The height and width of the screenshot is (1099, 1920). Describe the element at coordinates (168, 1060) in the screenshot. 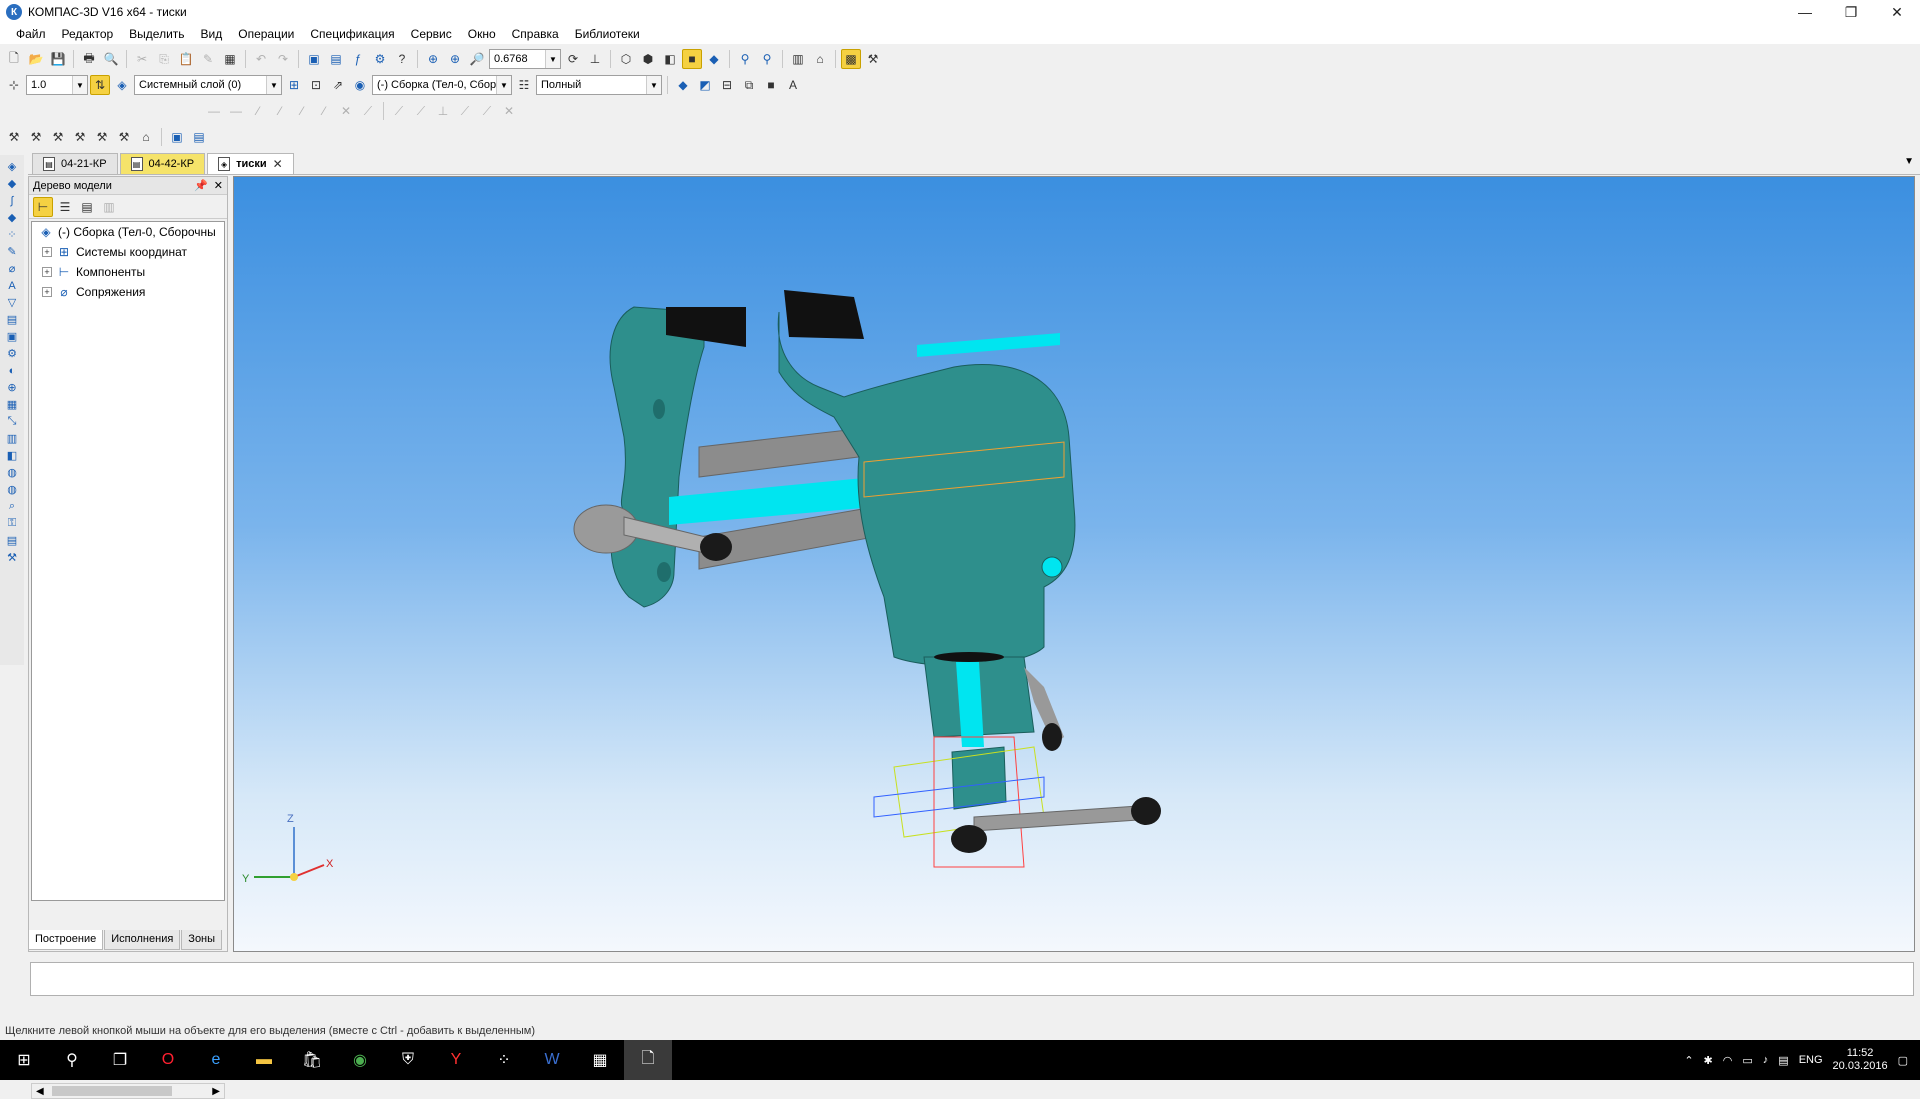

I see `opera-icon: O` at that location.